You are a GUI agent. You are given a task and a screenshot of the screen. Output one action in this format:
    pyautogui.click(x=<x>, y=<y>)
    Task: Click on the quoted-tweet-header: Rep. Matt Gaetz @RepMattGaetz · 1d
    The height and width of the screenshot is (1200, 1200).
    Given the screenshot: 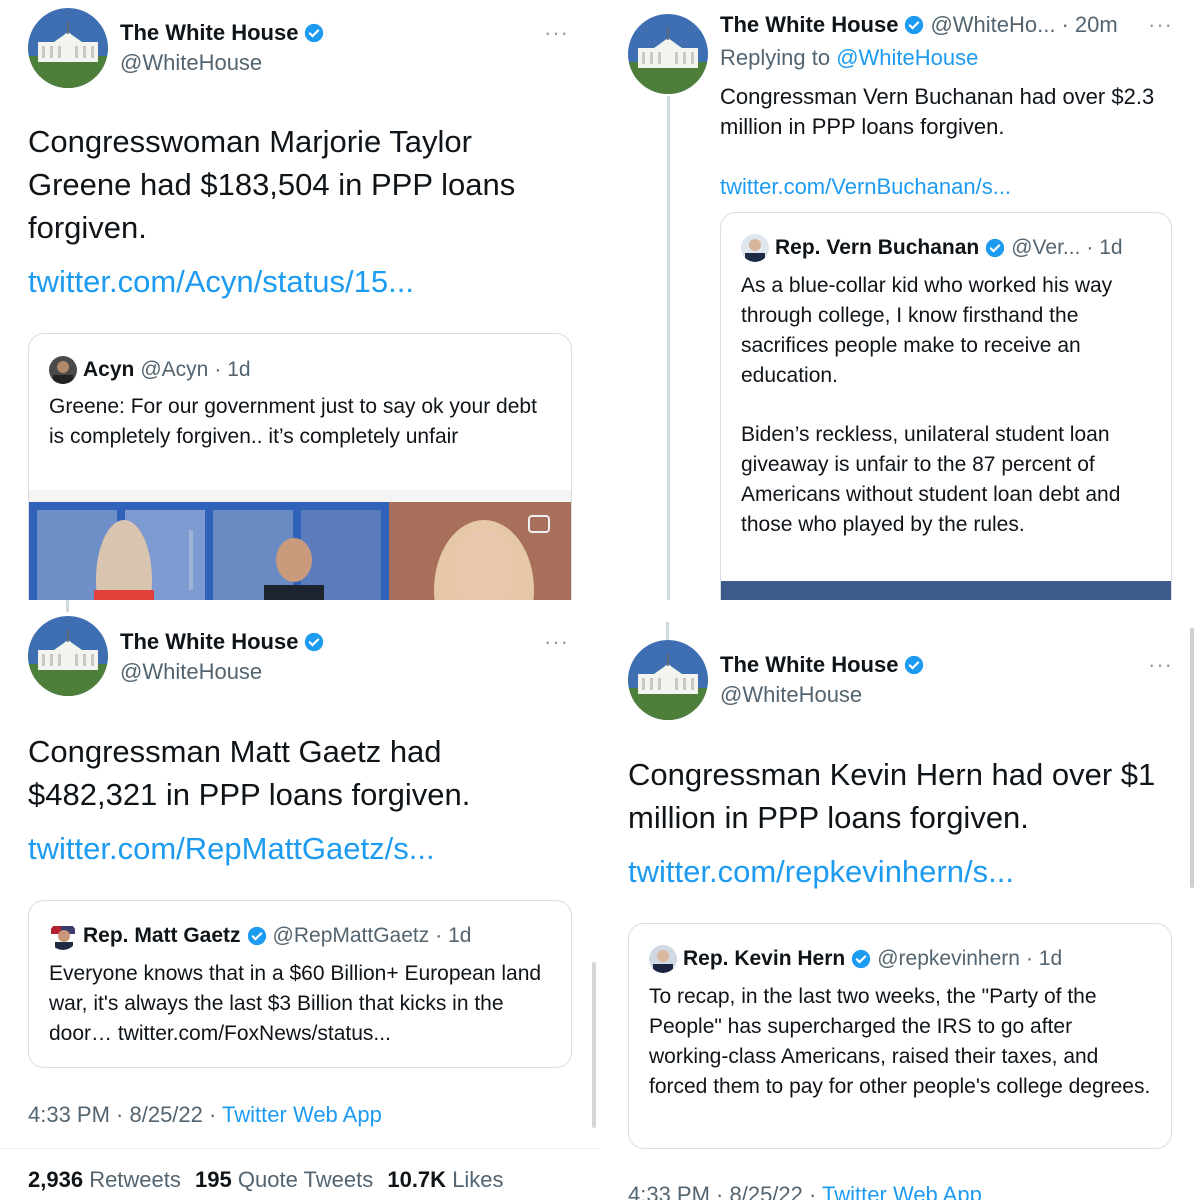 What is the action you would take?
    pyautogui.click(x=260, y=936)
    